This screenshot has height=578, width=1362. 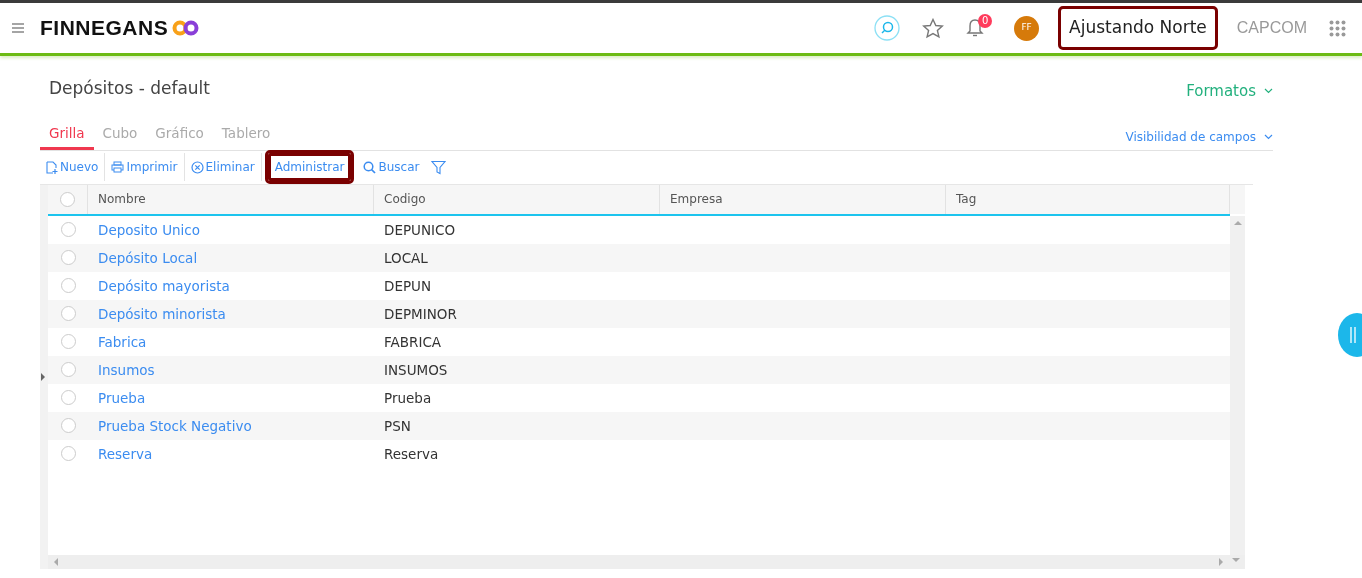 I want to click on table-cell: INSUMOS, so click(x=416, y=369).